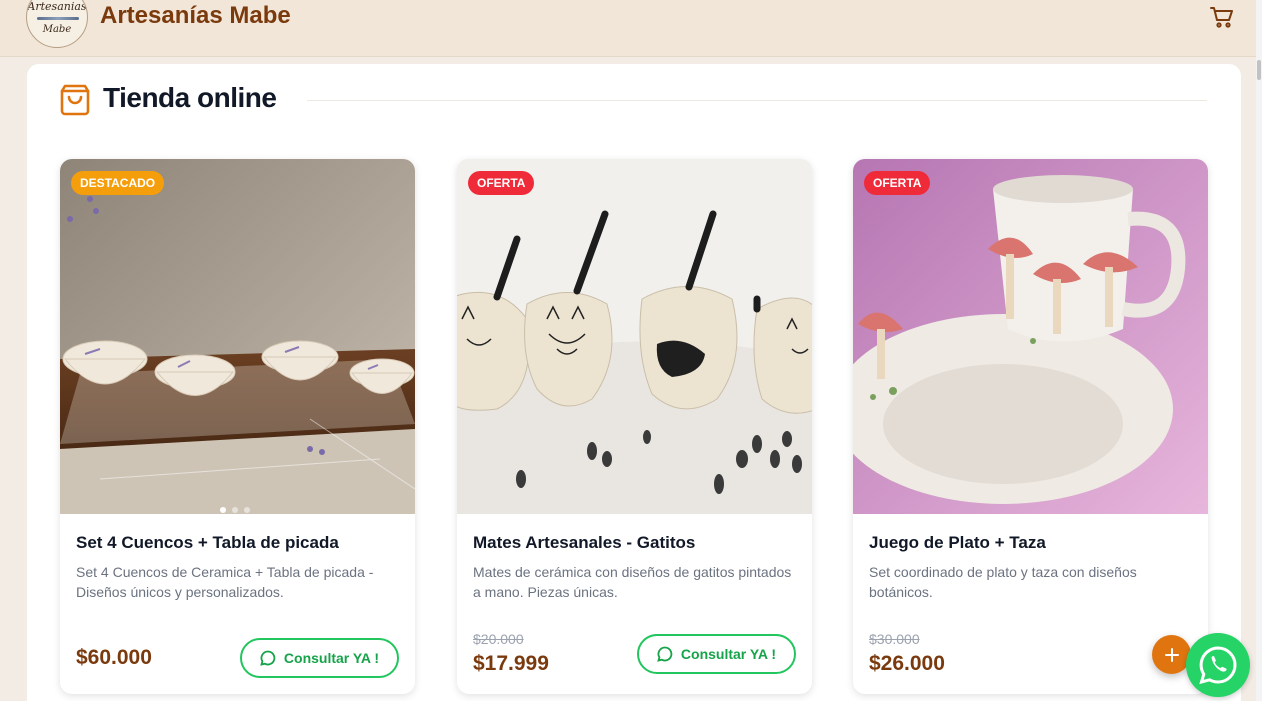  I want to click on whatsapp-button, so click(1218, 665).